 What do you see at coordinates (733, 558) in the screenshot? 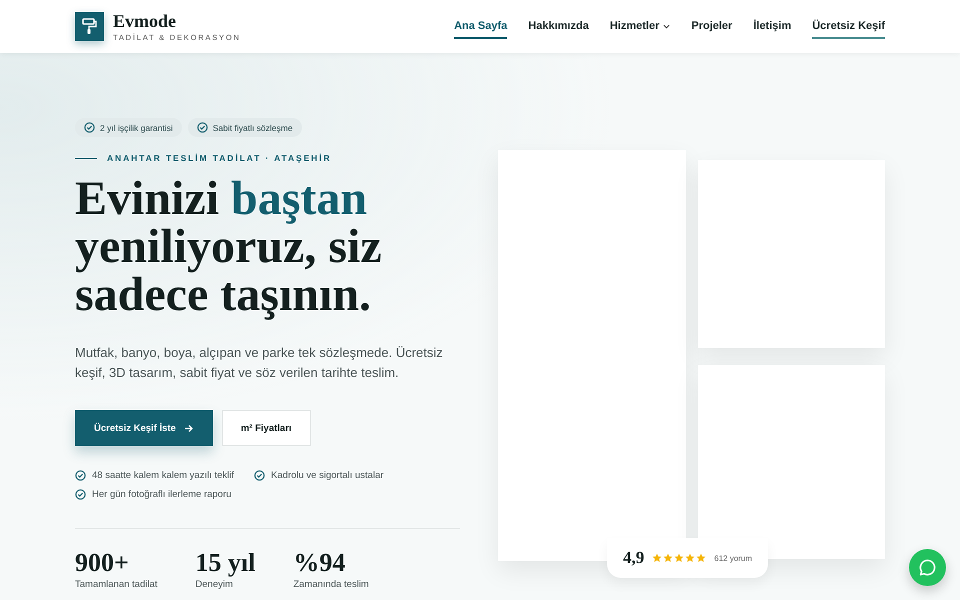
I see `review-count: 612 yorum` at bounding box center [733, 558].